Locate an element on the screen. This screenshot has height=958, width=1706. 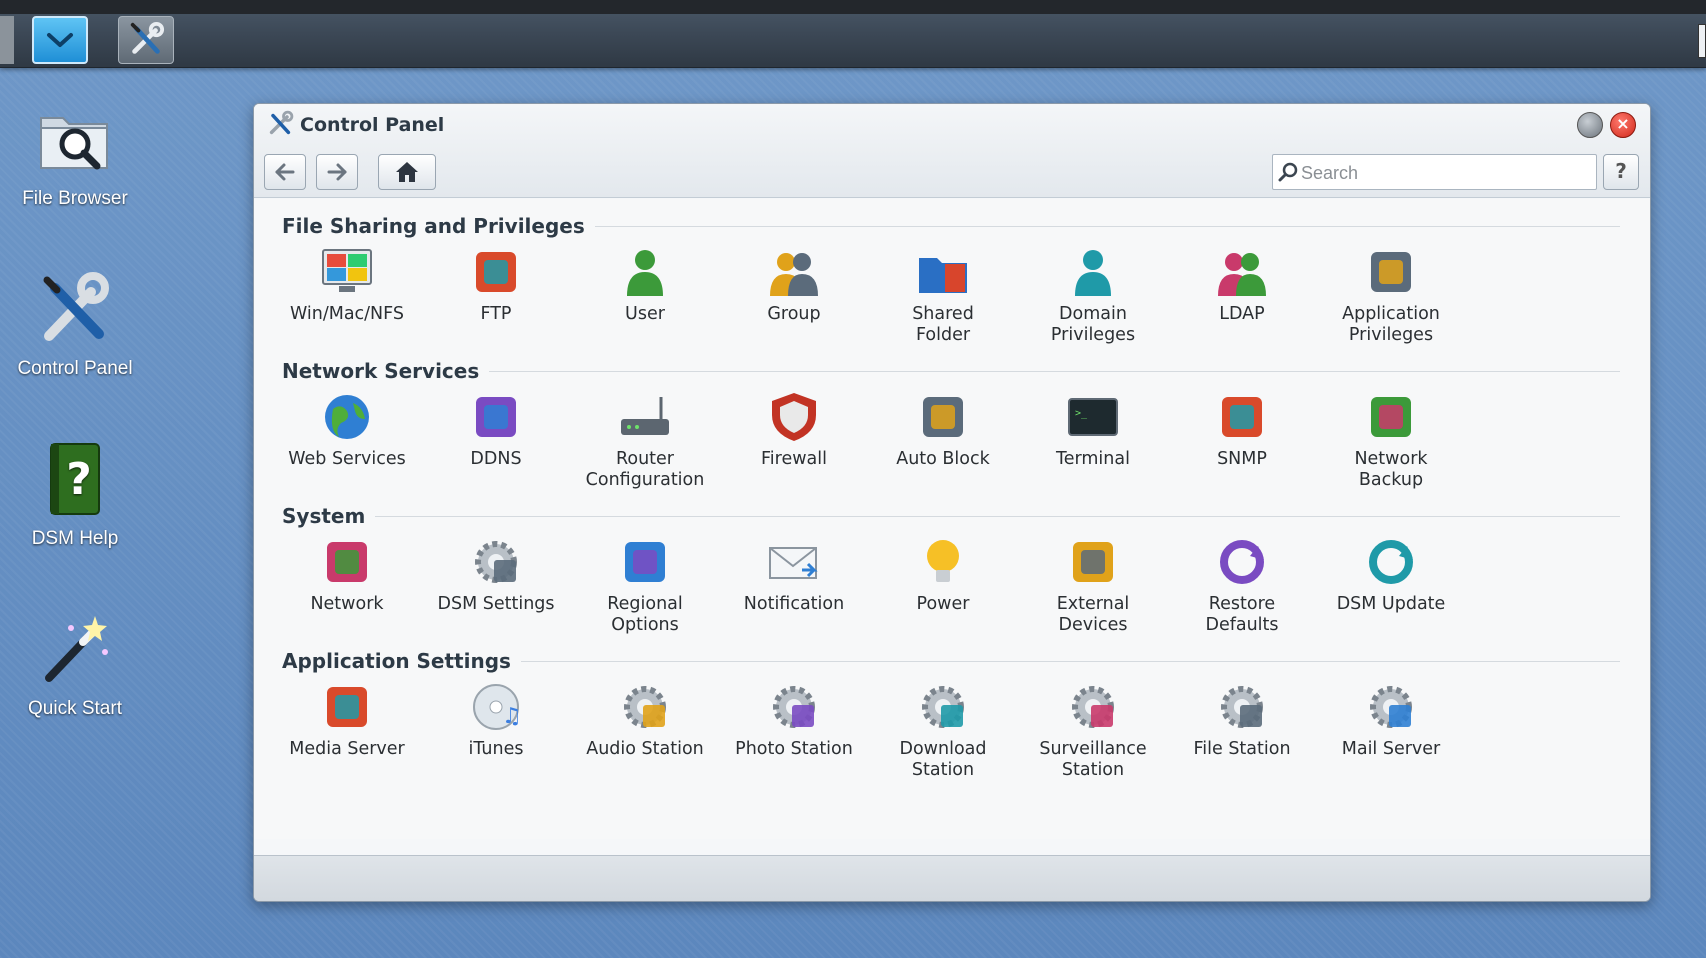
shared-folder-icon is located at coordinates (943, 275).